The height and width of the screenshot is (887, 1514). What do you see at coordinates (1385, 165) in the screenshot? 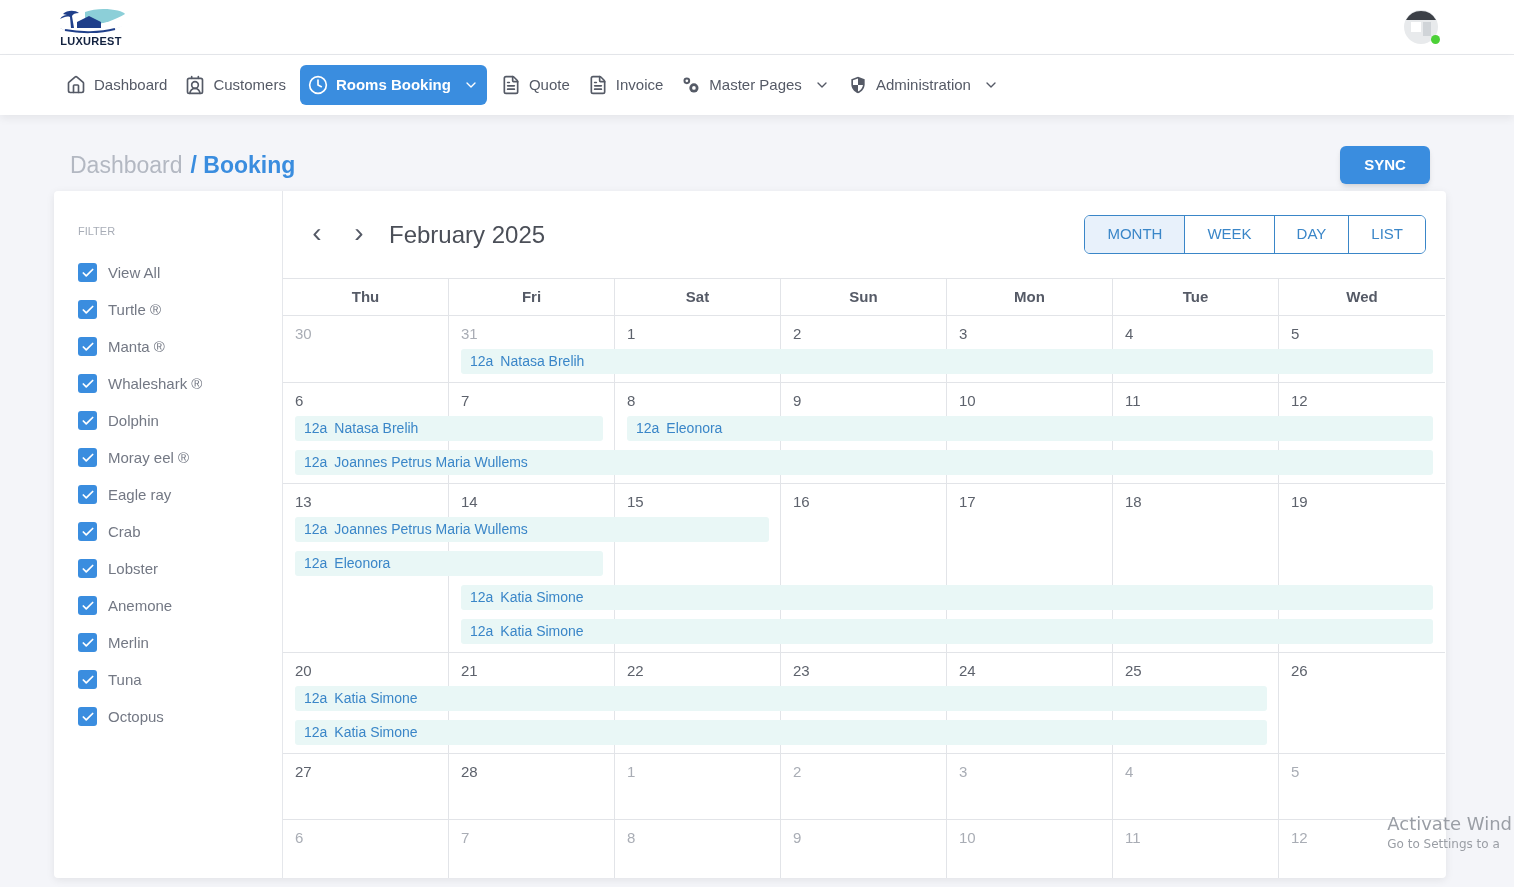
I see `sync-button: SYNC` at bounding box center [1385, 165].